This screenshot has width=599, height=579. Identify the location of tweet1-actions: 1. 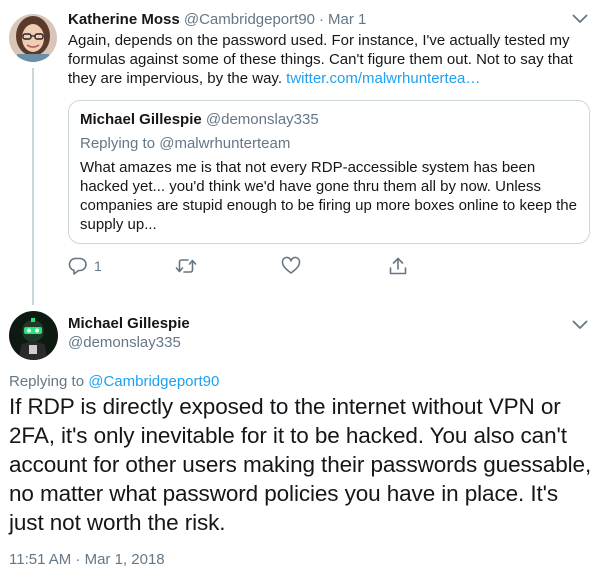
(248, 266).